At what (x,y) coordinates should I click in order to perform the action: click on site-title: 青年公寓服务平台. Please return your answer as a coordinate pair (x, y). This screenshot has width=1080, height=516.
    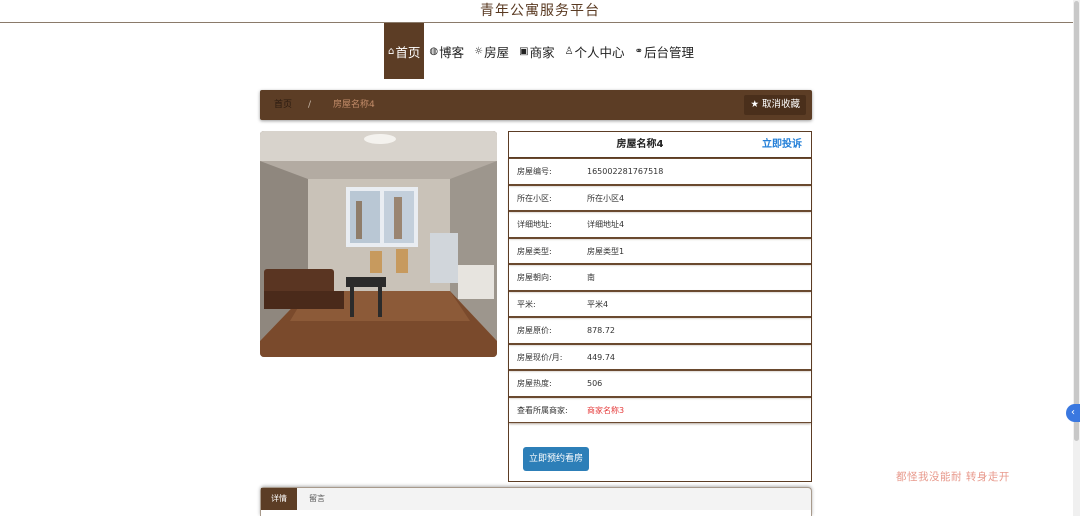
    Looking at the image, I should click on (540, 11).